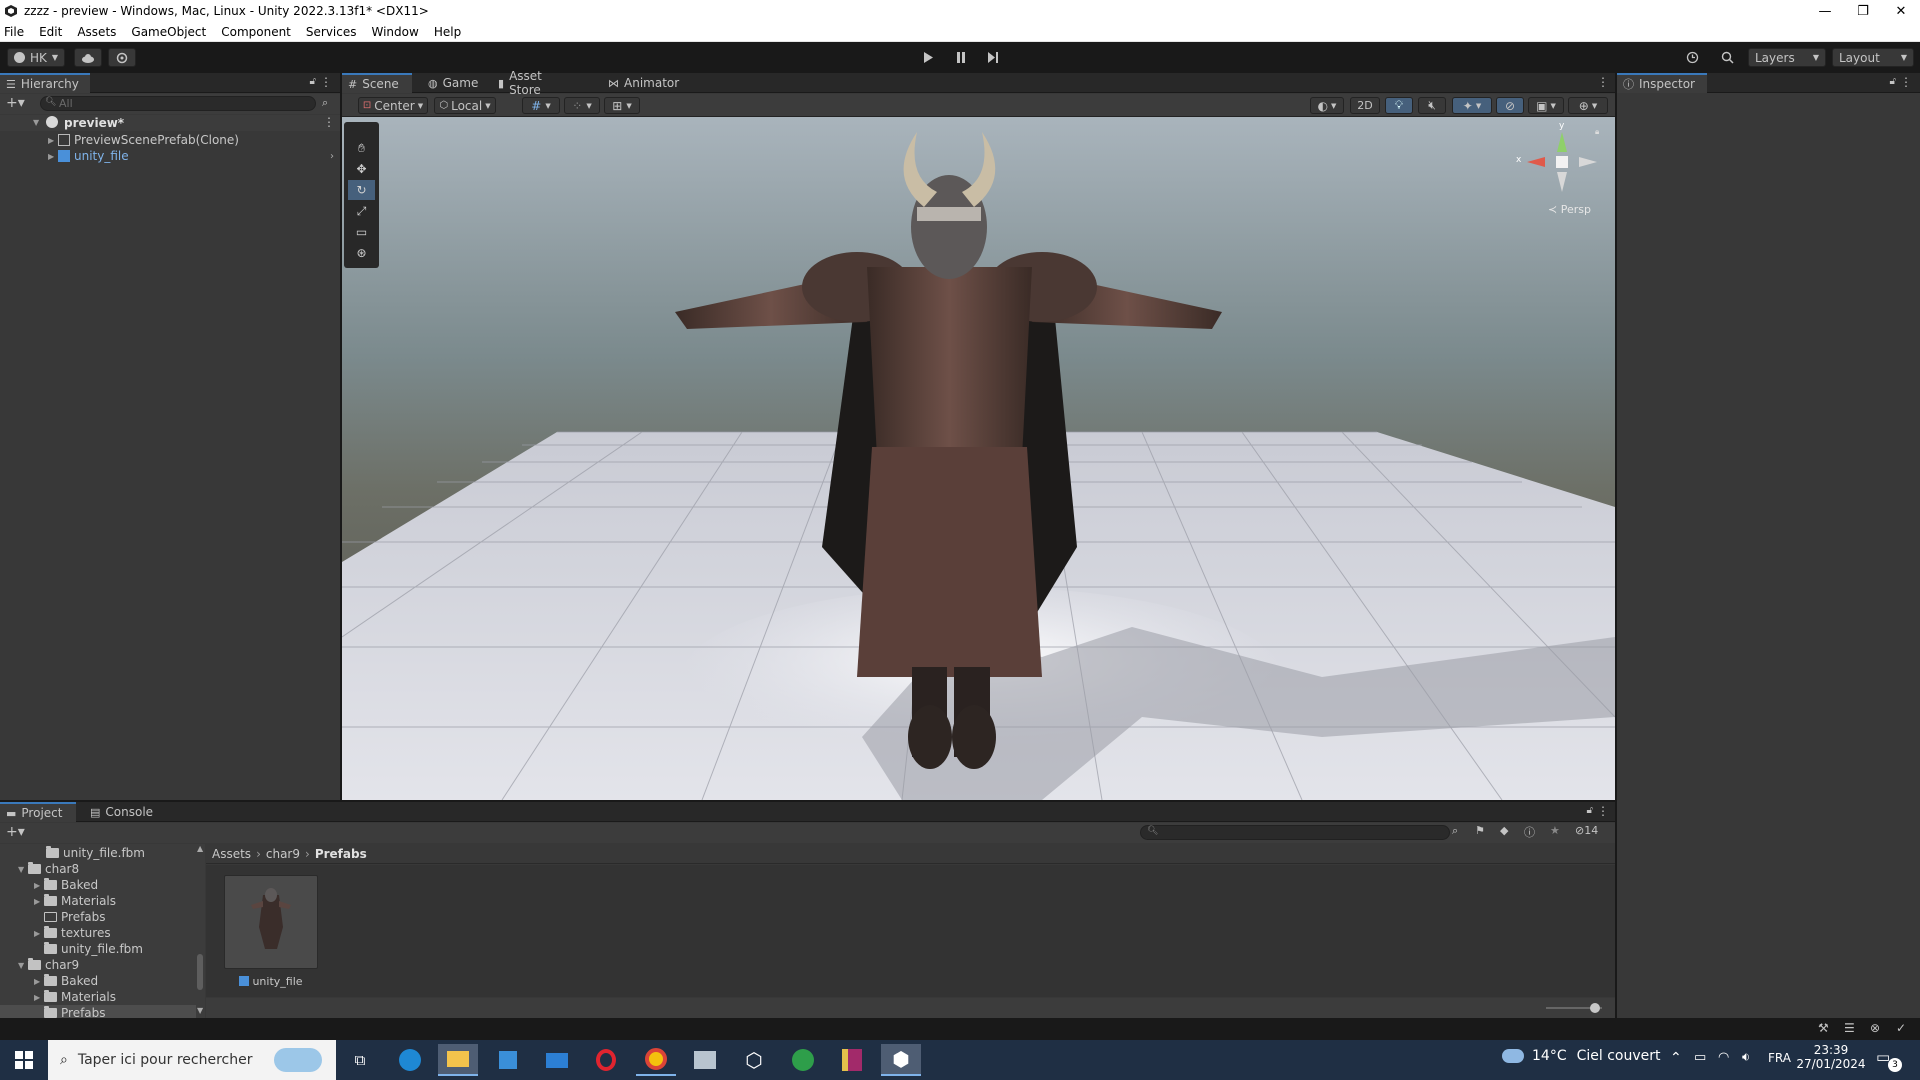  What do you see at coordinates (1399, 105) in the screenshot?
I see `lighting-toggle: 💡︎` at bounding box center [1399, 105].